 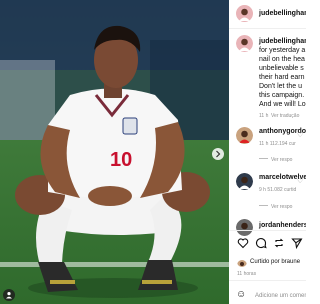 I want to click on caption-line: nail on the hea, so click(x=282, y=59).